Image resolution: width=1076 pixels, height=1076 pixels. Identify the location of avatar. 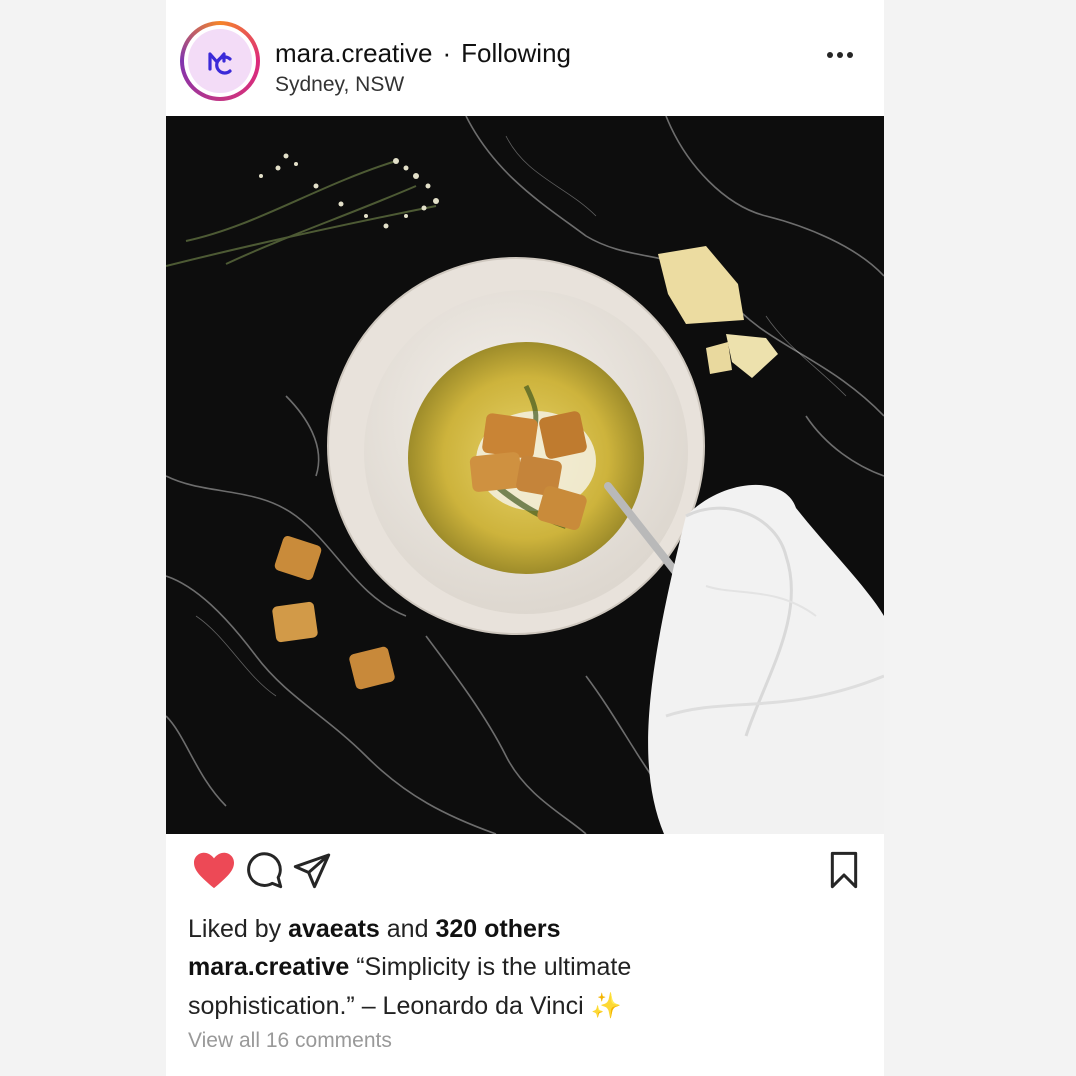
(220, 61).